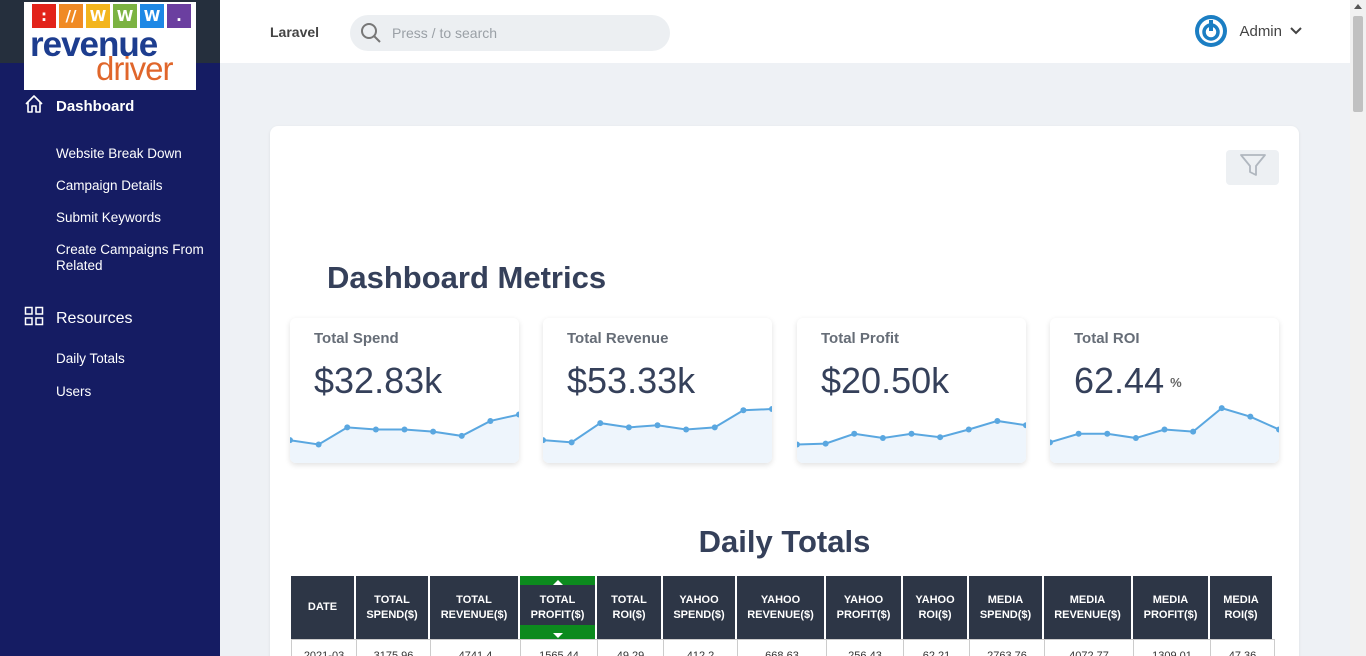 The height and width of the screenshot is (656, 1366). I want to click on column-header-label: TOTAL ROI($), so click(629, 608).